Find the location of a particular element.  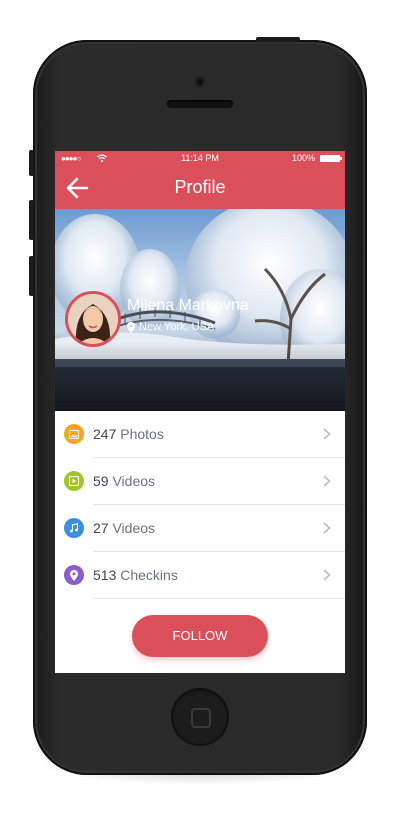

profile-location: New York, USA is located at coordinates (170, 327).